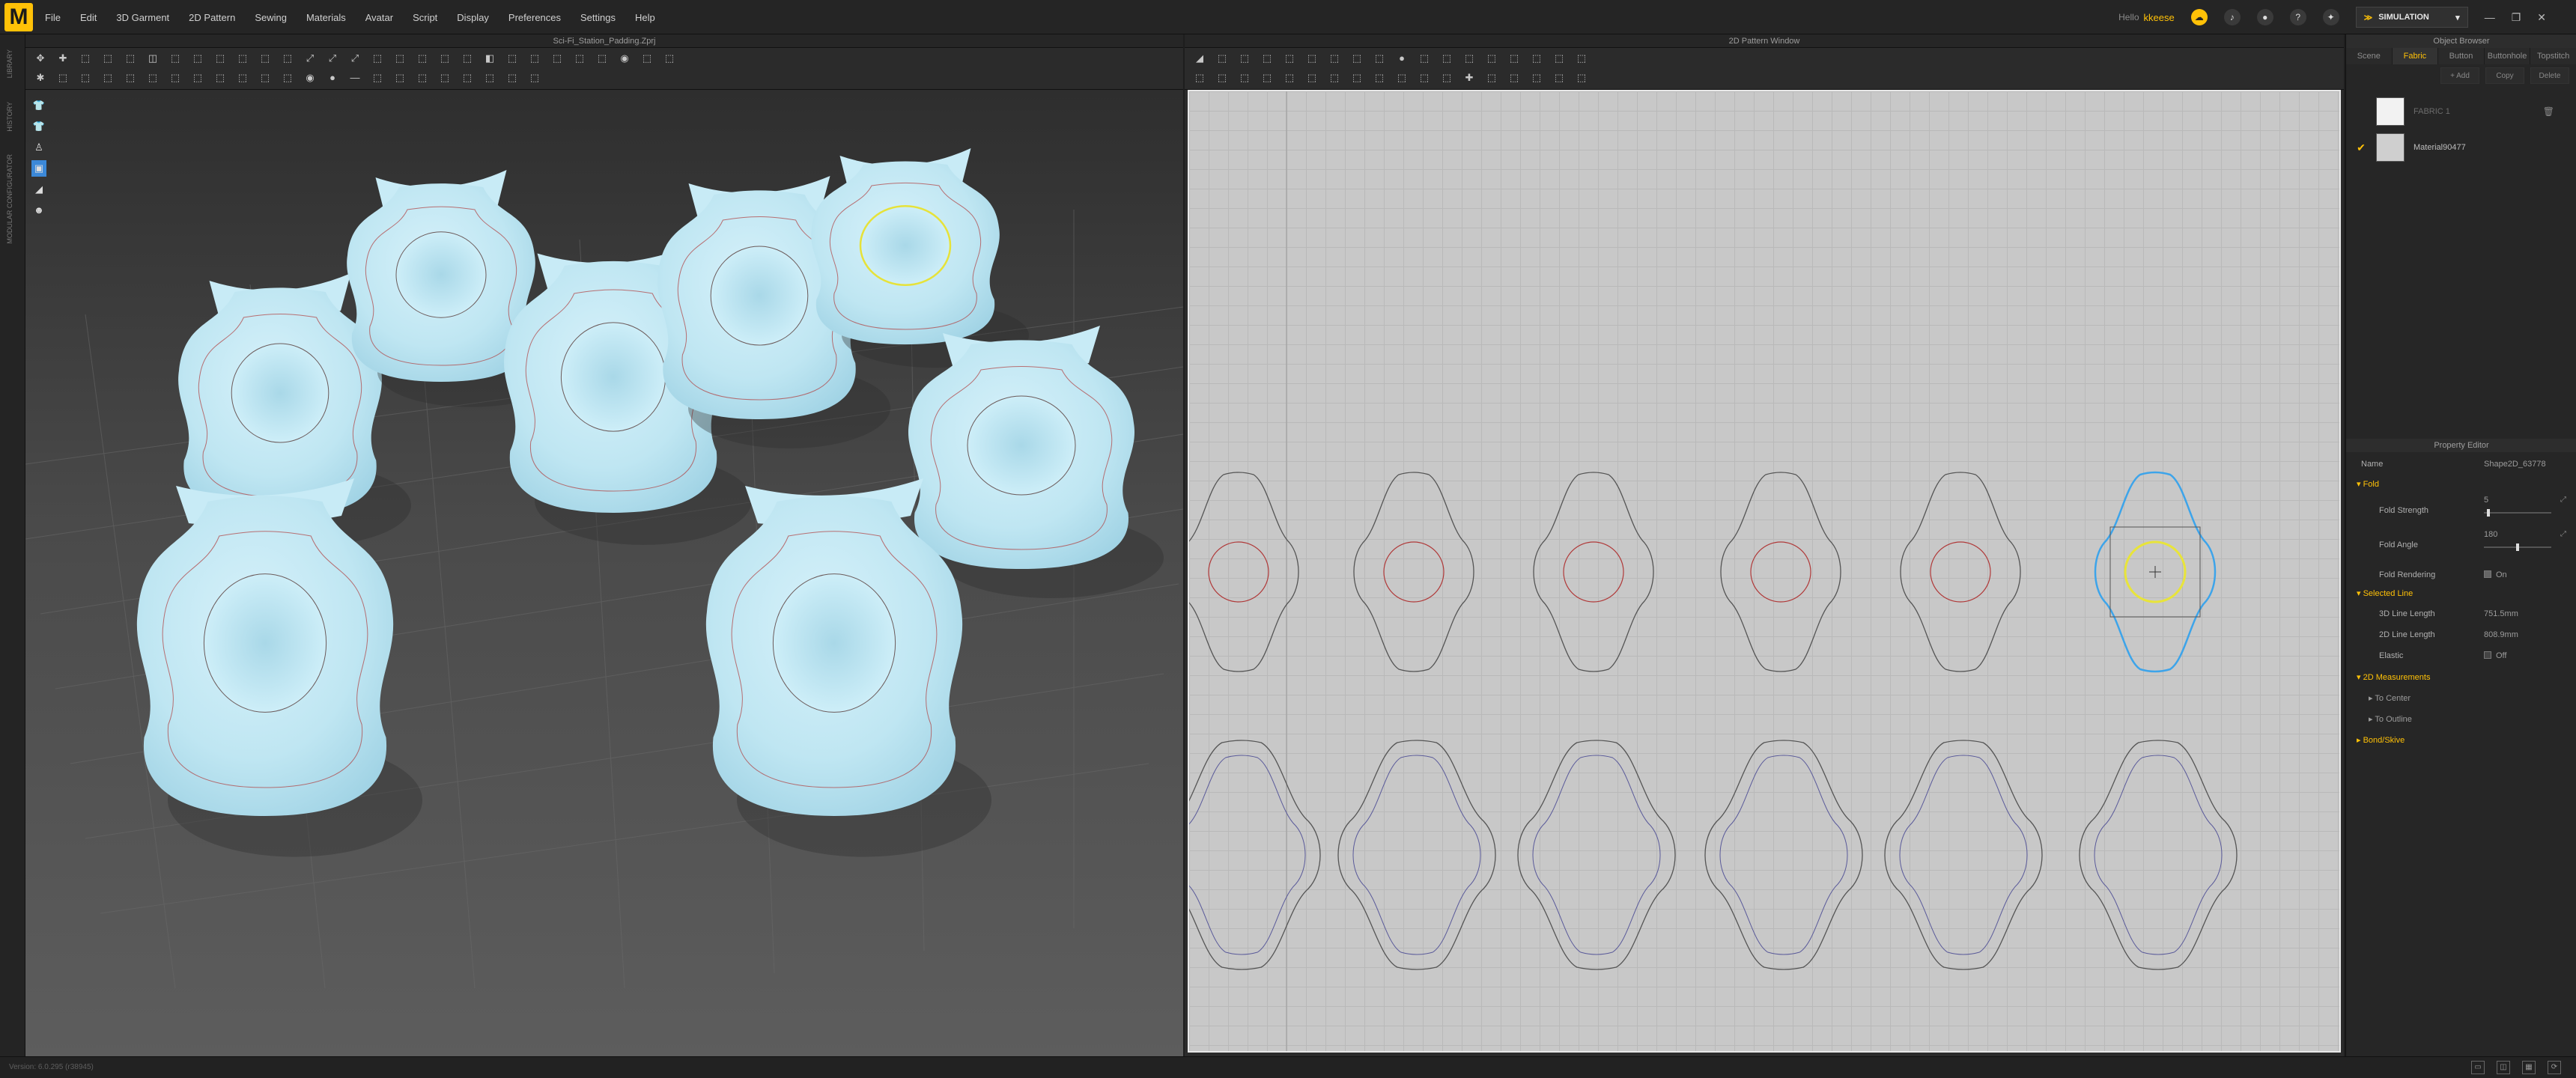 Image resolution: width=2576 pixels, height=1078 pixels. What do you see at coordinates (2548, 111) in the screenshot?
I see `trash-icon: 🗑` at bounding box center [2548, 111].